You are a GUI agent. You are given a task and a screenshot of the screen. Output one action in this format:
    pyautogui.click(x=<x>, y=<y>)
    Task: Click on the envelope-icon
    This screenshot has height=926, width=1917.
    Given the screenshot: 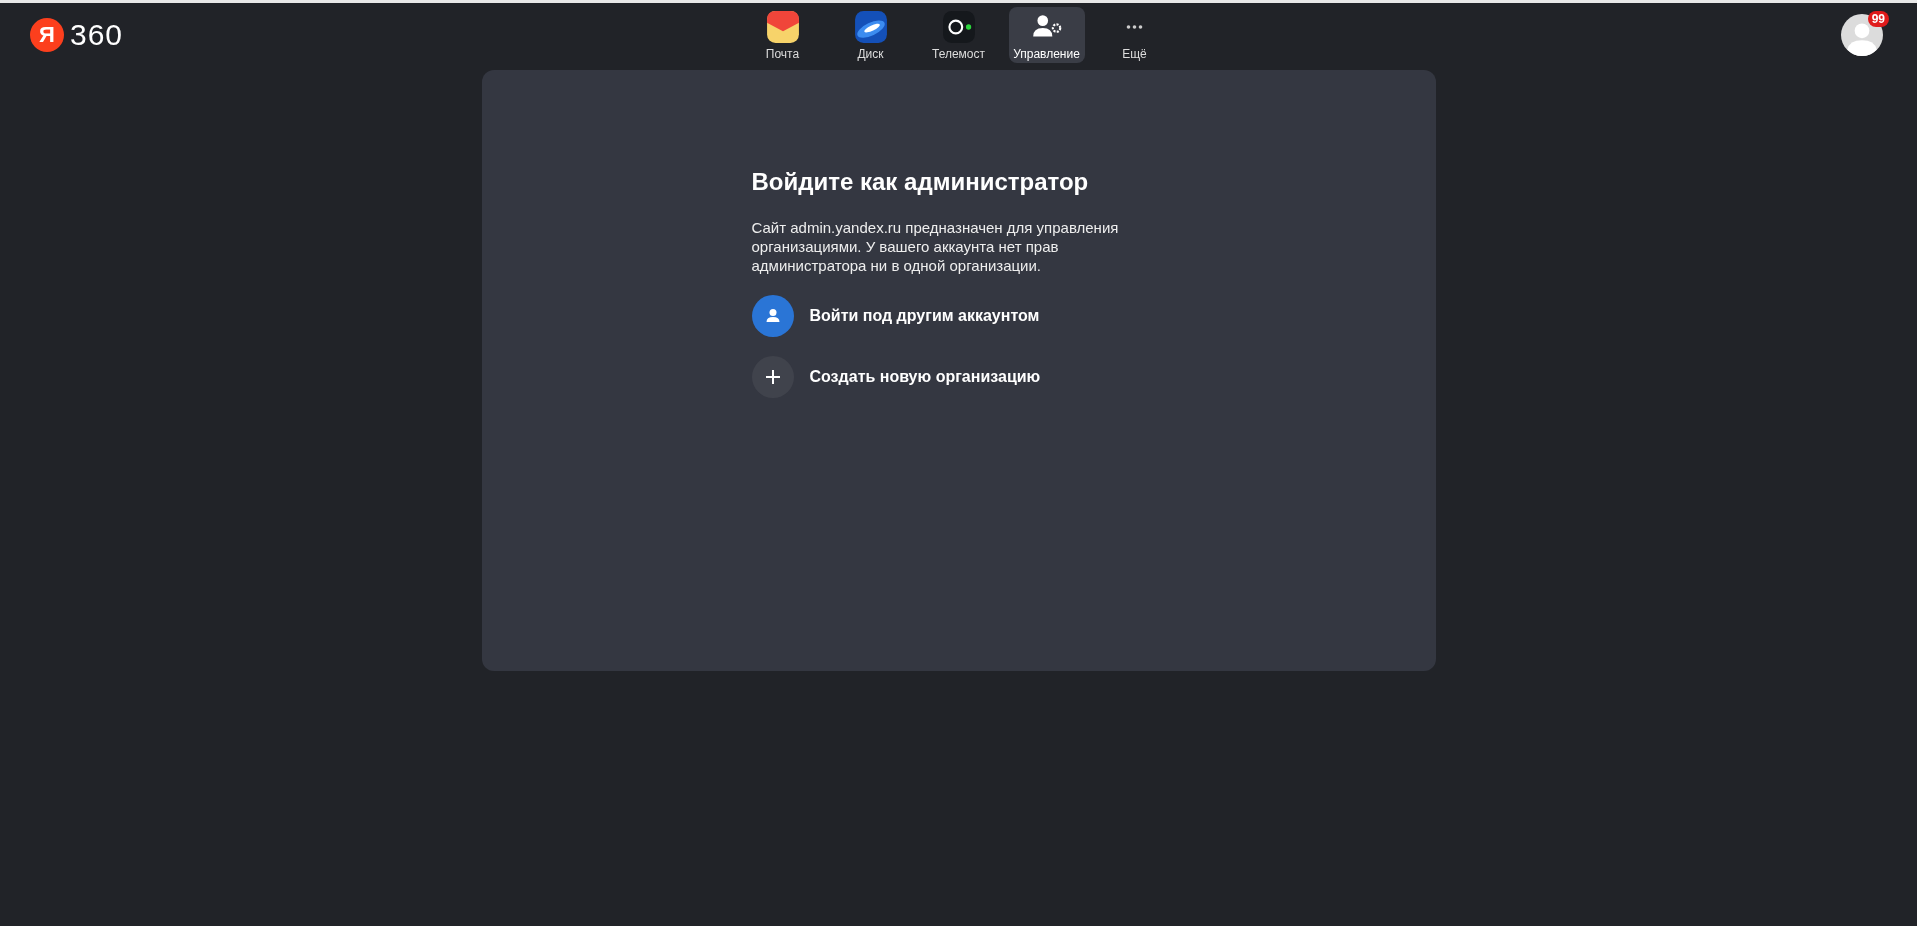 What is the action you would take?
    pyautogui.click(x=782, y=26)
    